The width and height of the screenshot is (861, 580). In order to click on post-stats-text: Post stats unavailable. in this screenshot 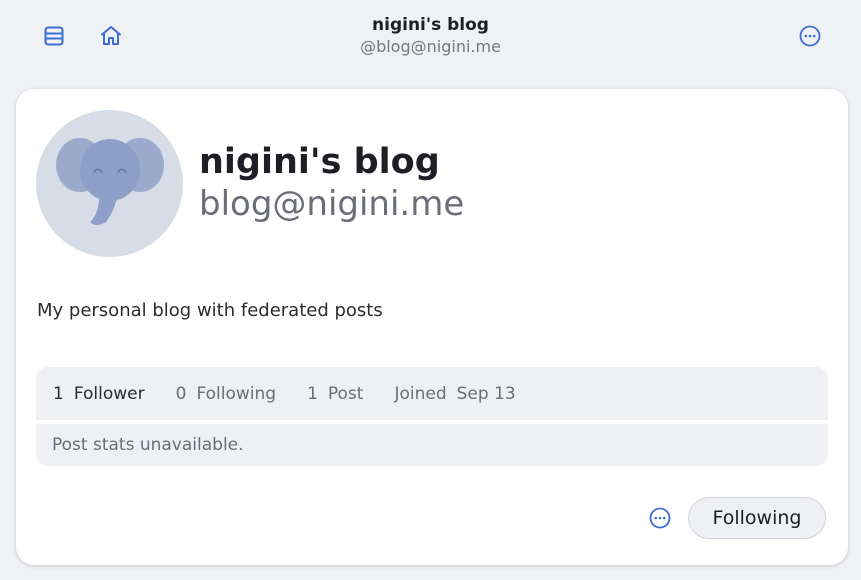, I will do `click(148, 445)`.